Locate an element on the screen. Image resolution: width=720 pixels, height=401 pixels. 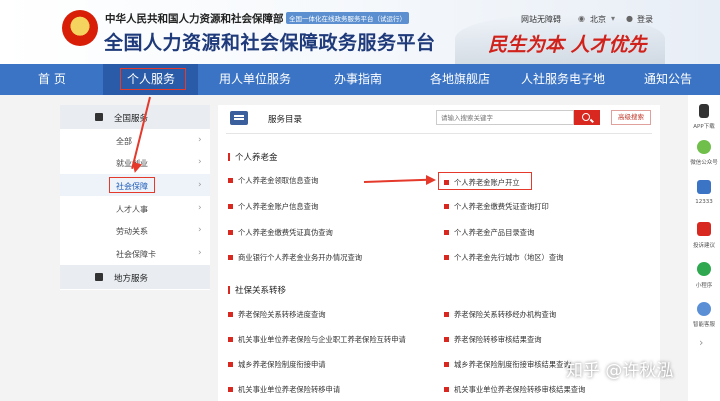
service-link: 养老保险转移审核结果查询 is located at coordinates (493, 340).